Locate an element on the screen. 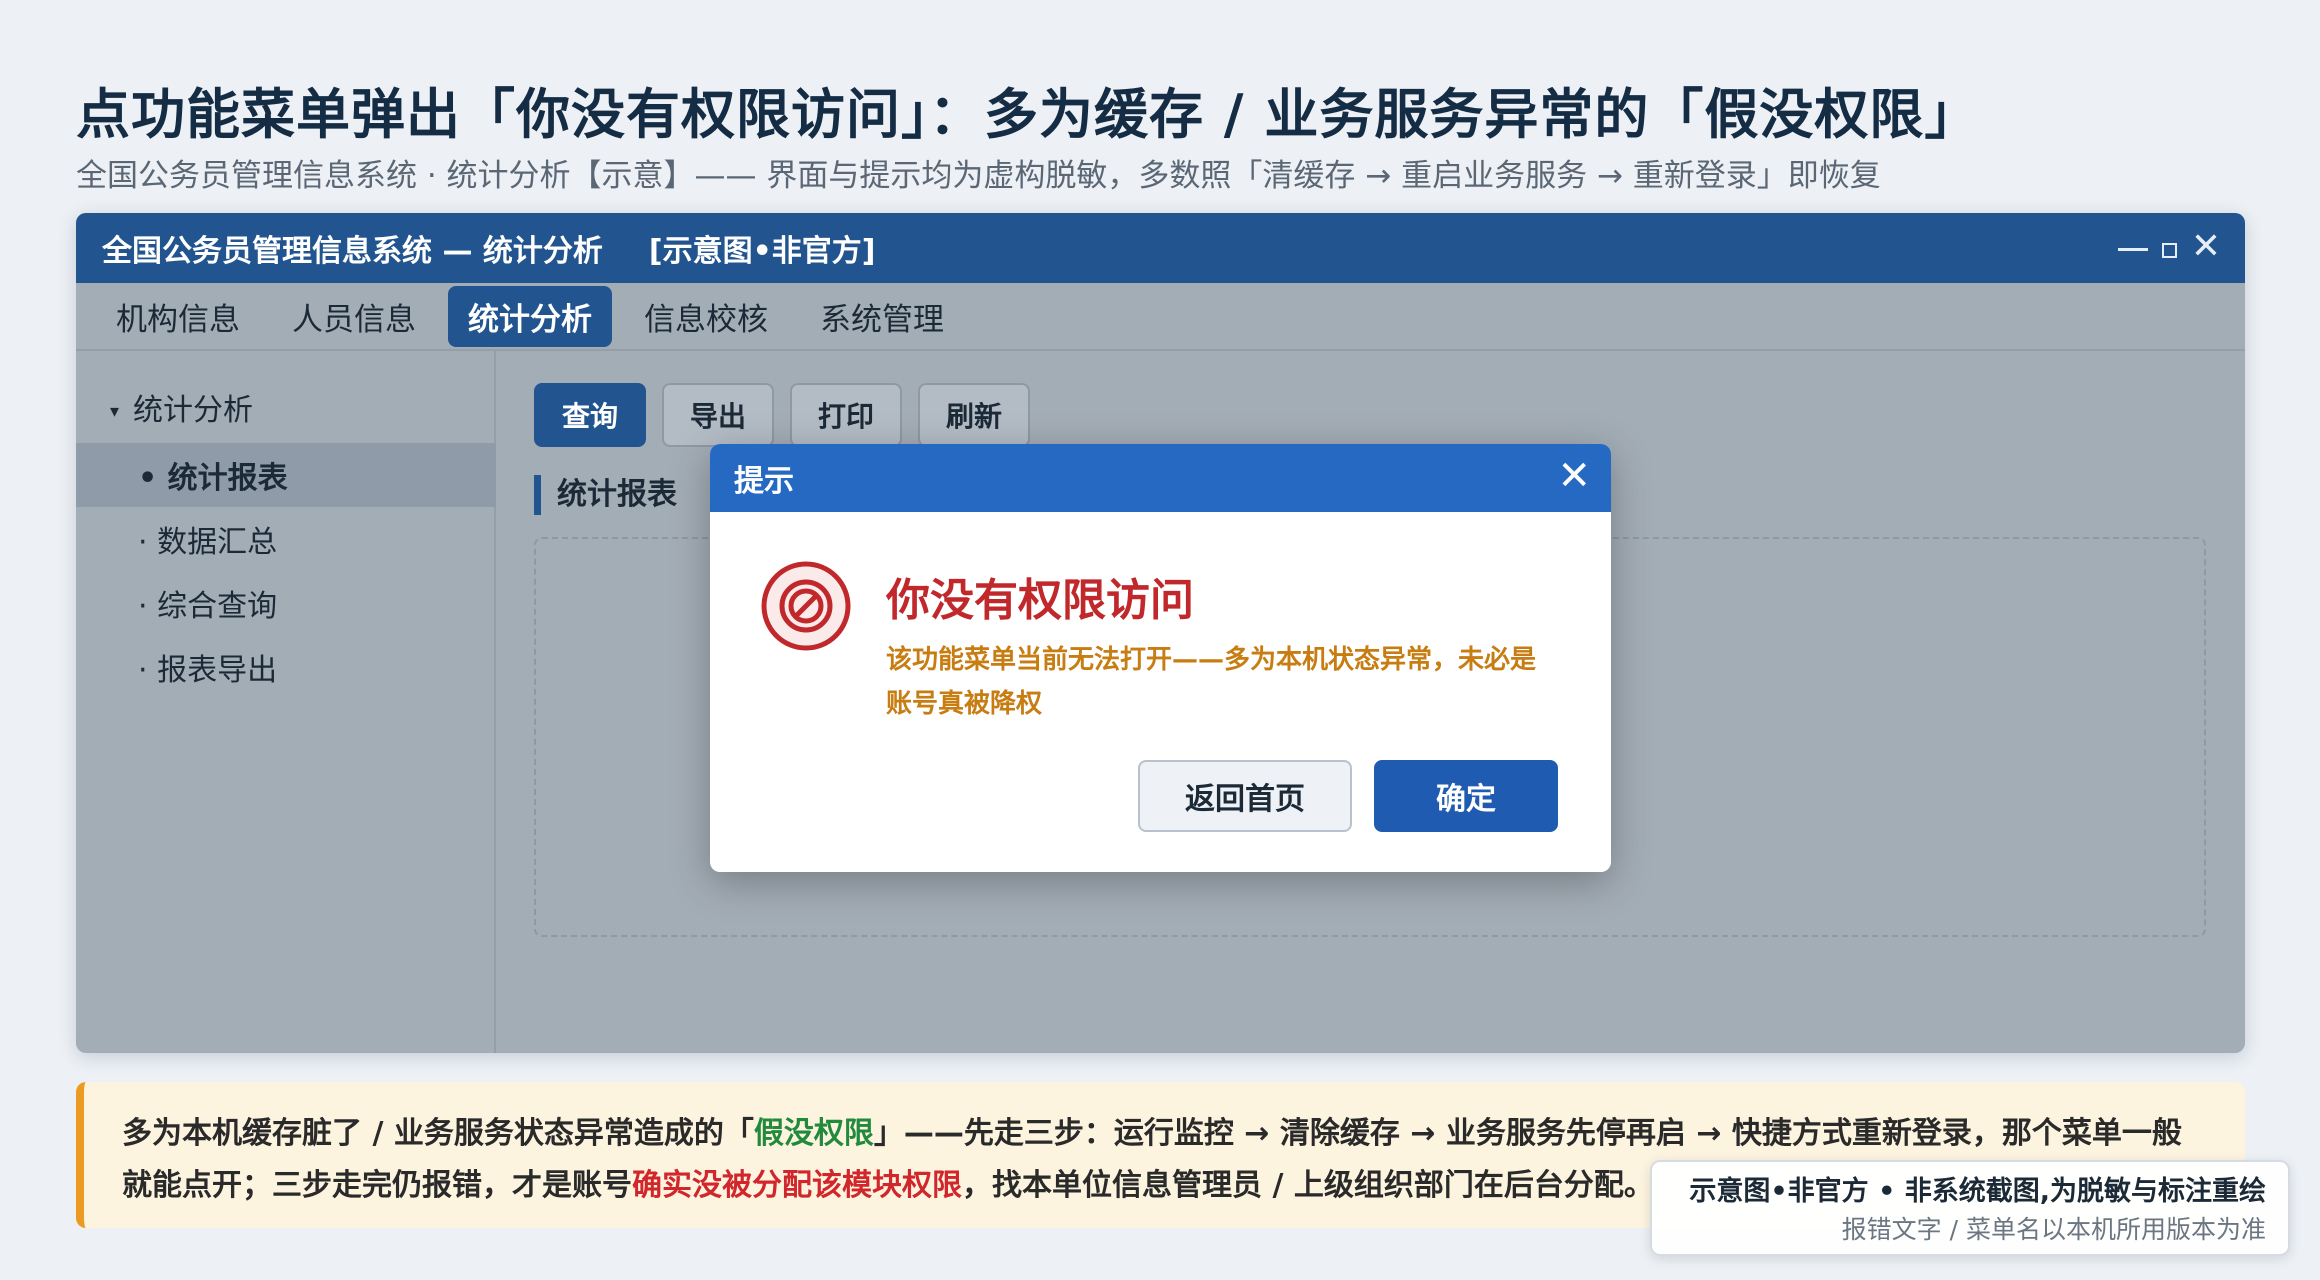 This screenshot has width=2320, height=1280. dialog-message: 该功能菜单当前无法打开——多为本机状态异常，未必是账号真被降权 is located at coordinates (1211, 682).